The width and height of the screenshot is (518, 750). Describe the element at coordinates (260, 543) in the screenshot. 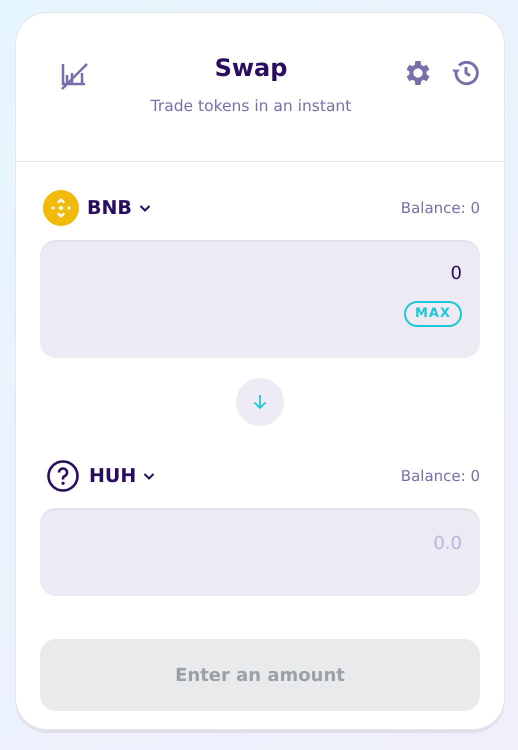

I see `amount-input: 0.0` at that location.